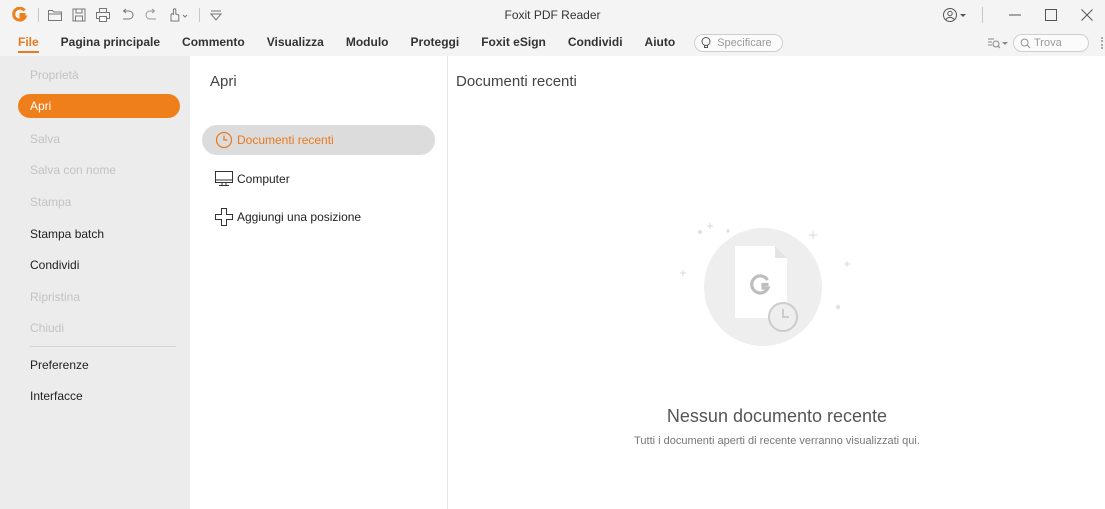 The width and height of the screenshot is (1105, 509). What do you see at coordinates (56, 396) in the screenshot?
I see `nav-interfacce: Interfacce` at bounding box center [56, 396].